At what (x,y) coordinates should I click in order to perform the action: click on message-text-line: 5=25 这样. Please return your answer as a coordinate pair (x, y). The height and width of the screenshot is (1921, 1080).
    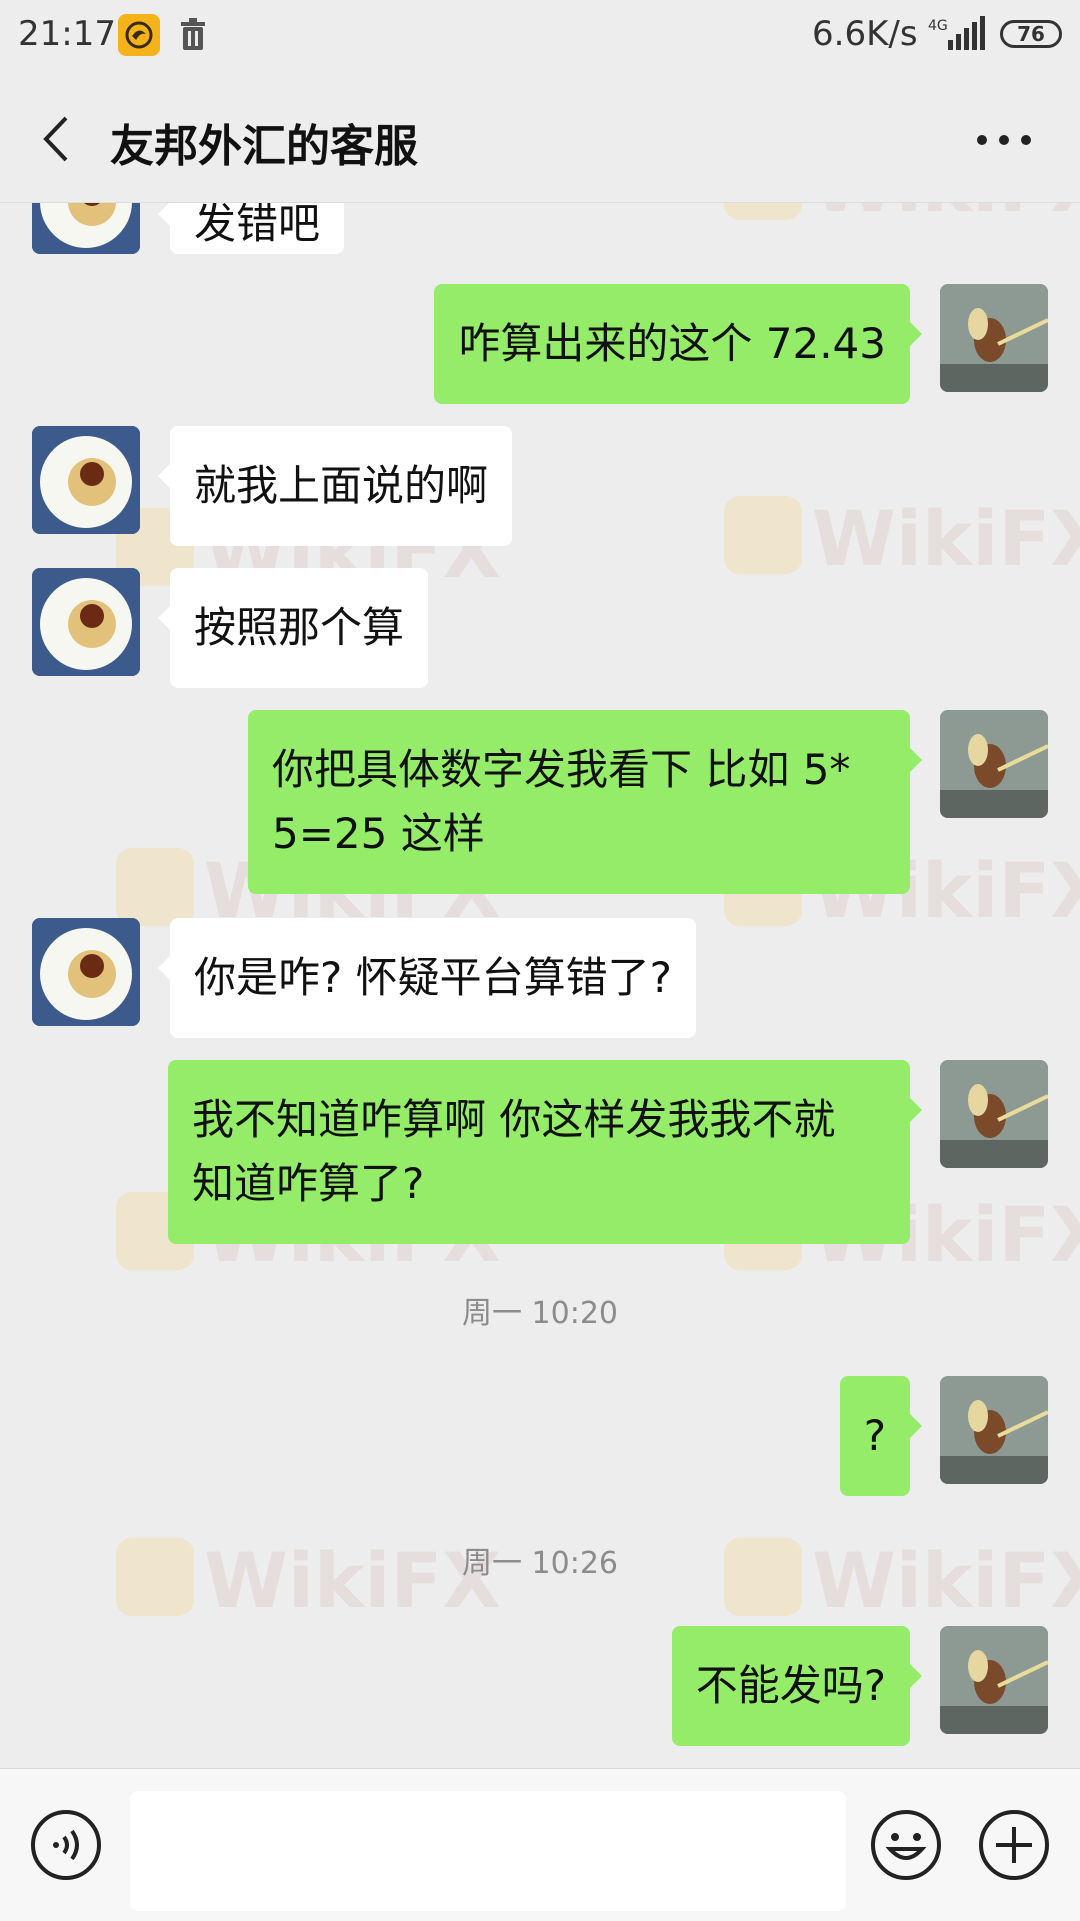
    Looking at the image, I should click on (378, 833).